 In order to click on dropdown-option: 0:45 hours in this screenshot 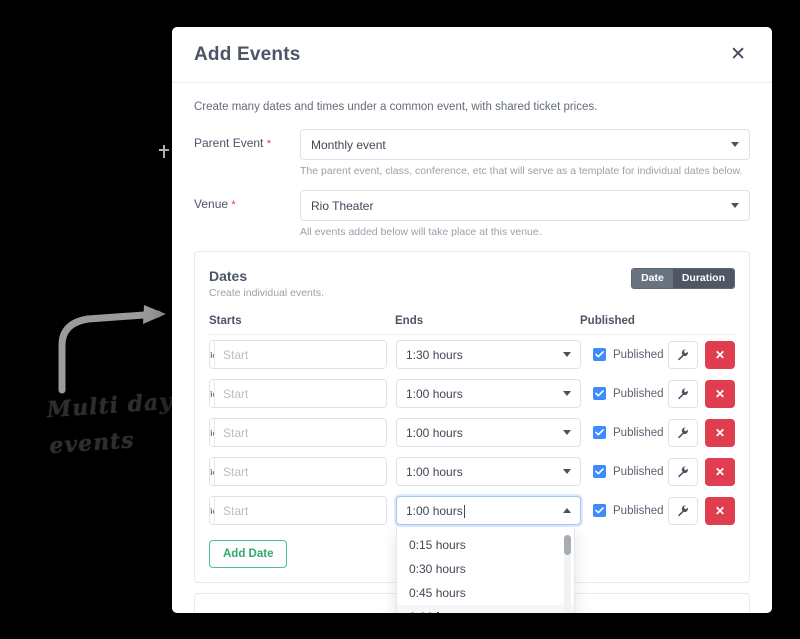, I will do `click(485, 593)`.